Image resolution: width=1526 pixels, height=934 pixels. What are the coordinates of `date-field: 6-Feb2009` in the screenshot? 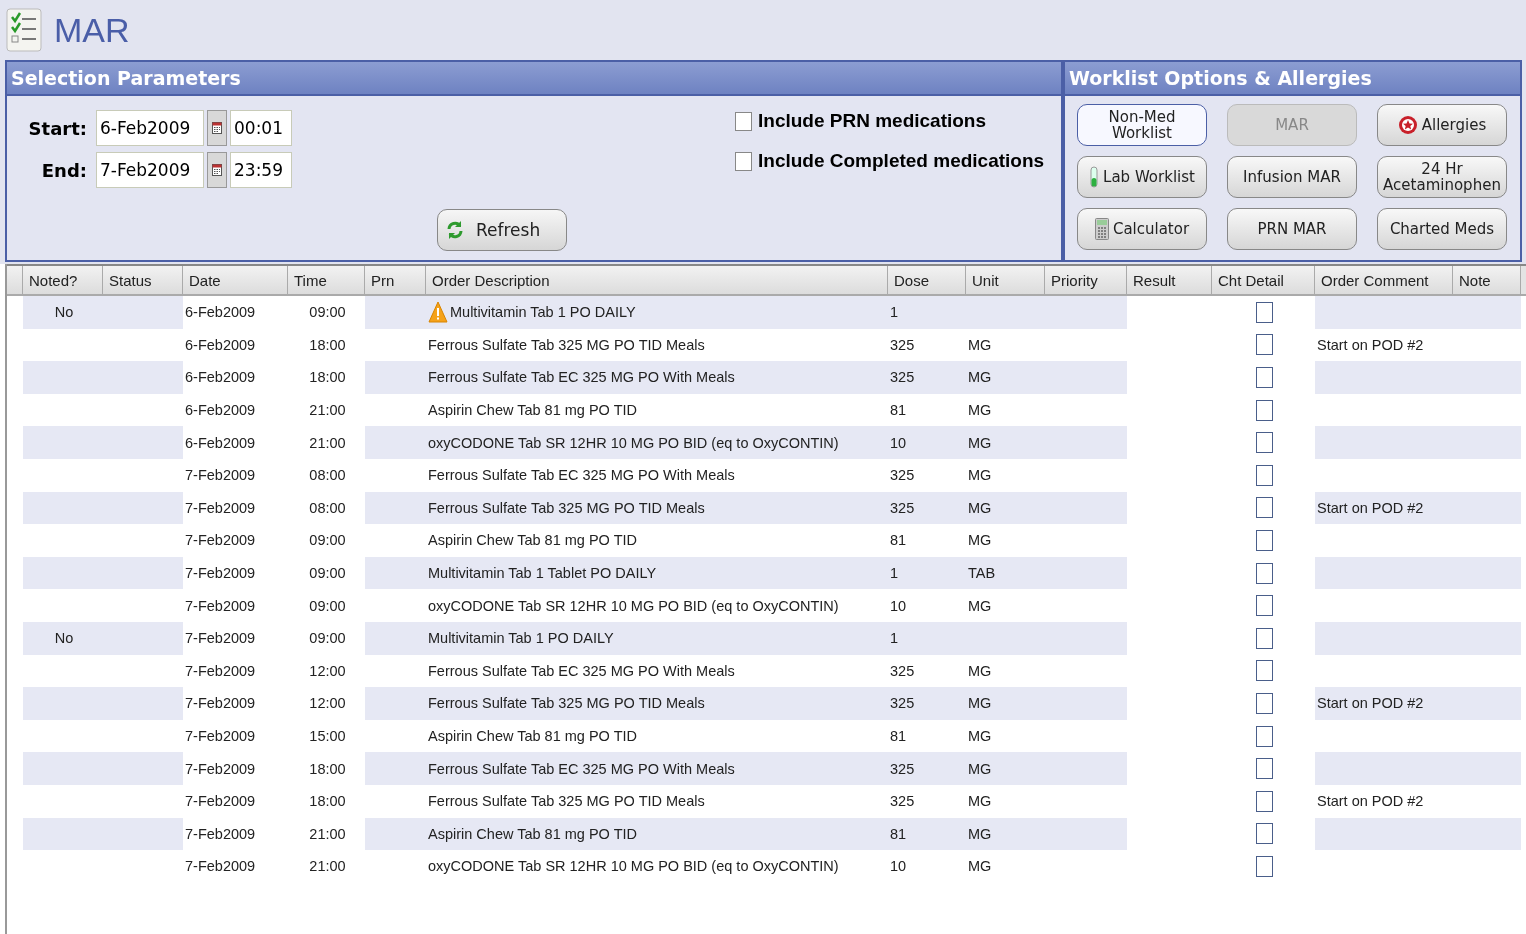 It's located at (150, 128).